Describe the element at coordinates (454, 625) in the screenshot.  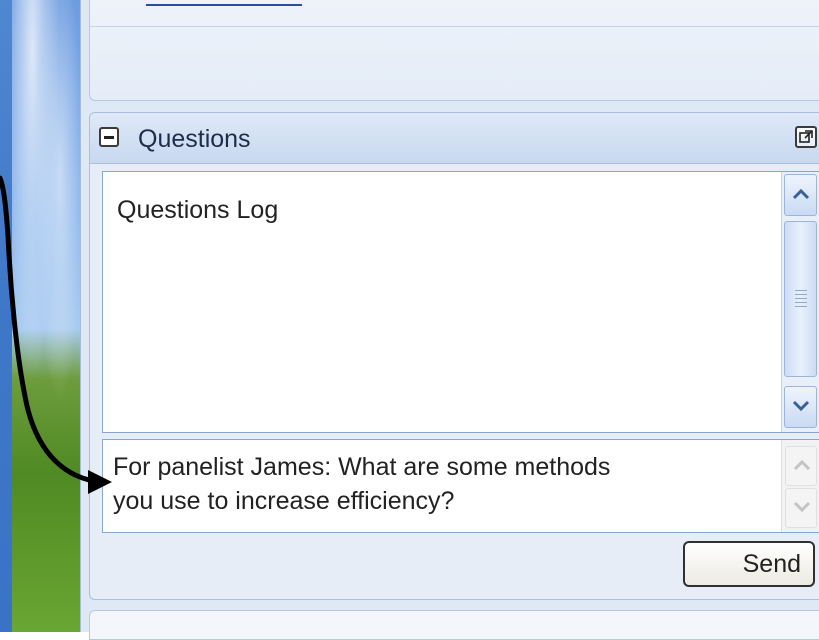
I see `next-panel-section` at that location.